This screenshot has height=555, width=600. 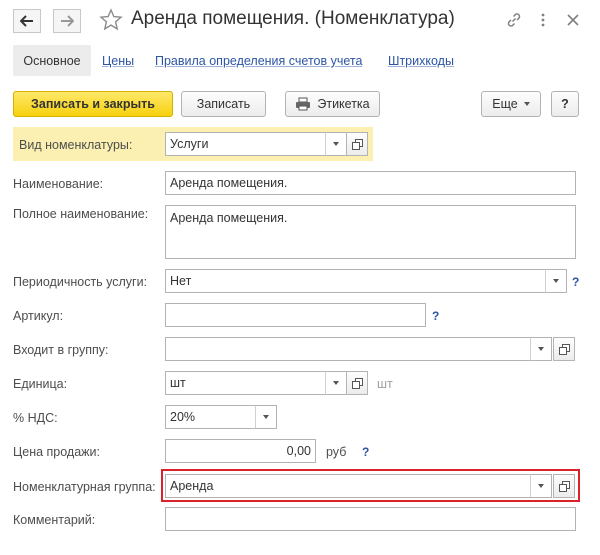 What do you see at coordinates (385, 384) in the screenshot?
I see `unit-hint: шт` at bounding box center [385, 384].